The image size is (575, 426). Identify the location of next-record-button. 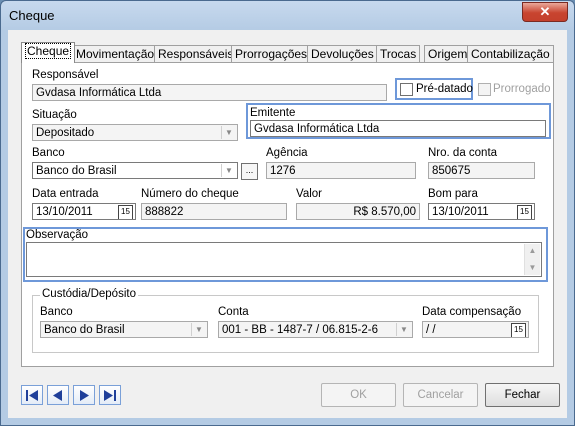
(84, 395).